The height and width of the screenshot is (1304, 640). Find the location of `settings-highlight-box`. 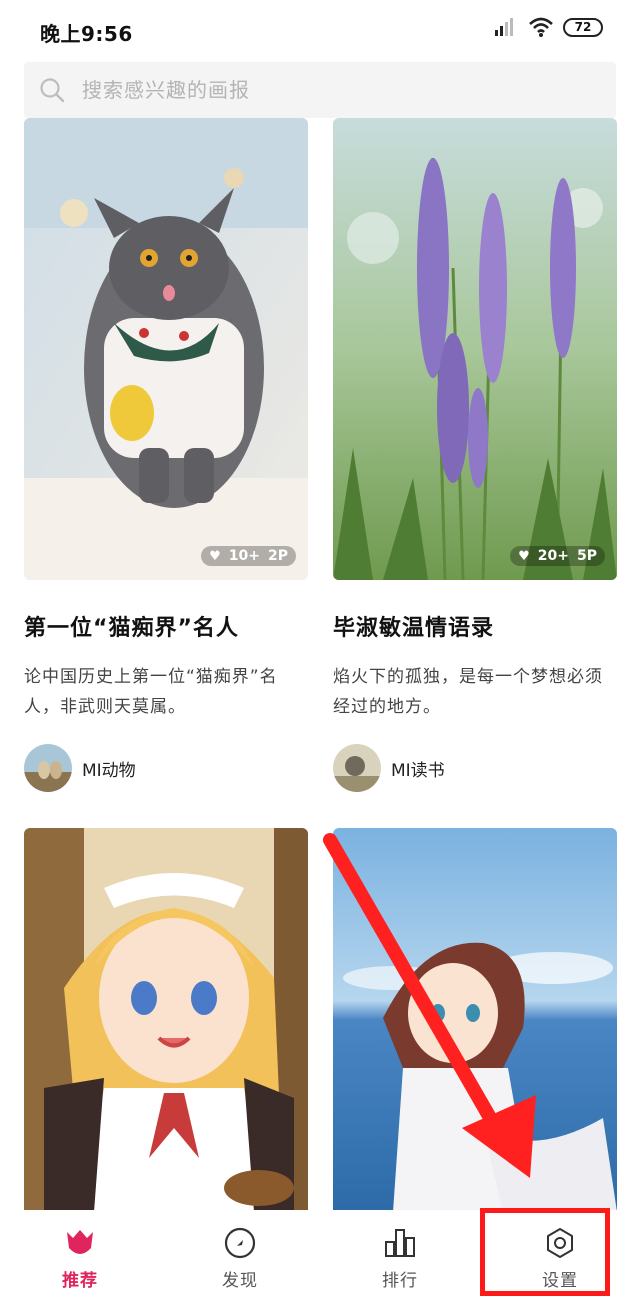

settings-highlight-box is located at coordinates (545, 1252).